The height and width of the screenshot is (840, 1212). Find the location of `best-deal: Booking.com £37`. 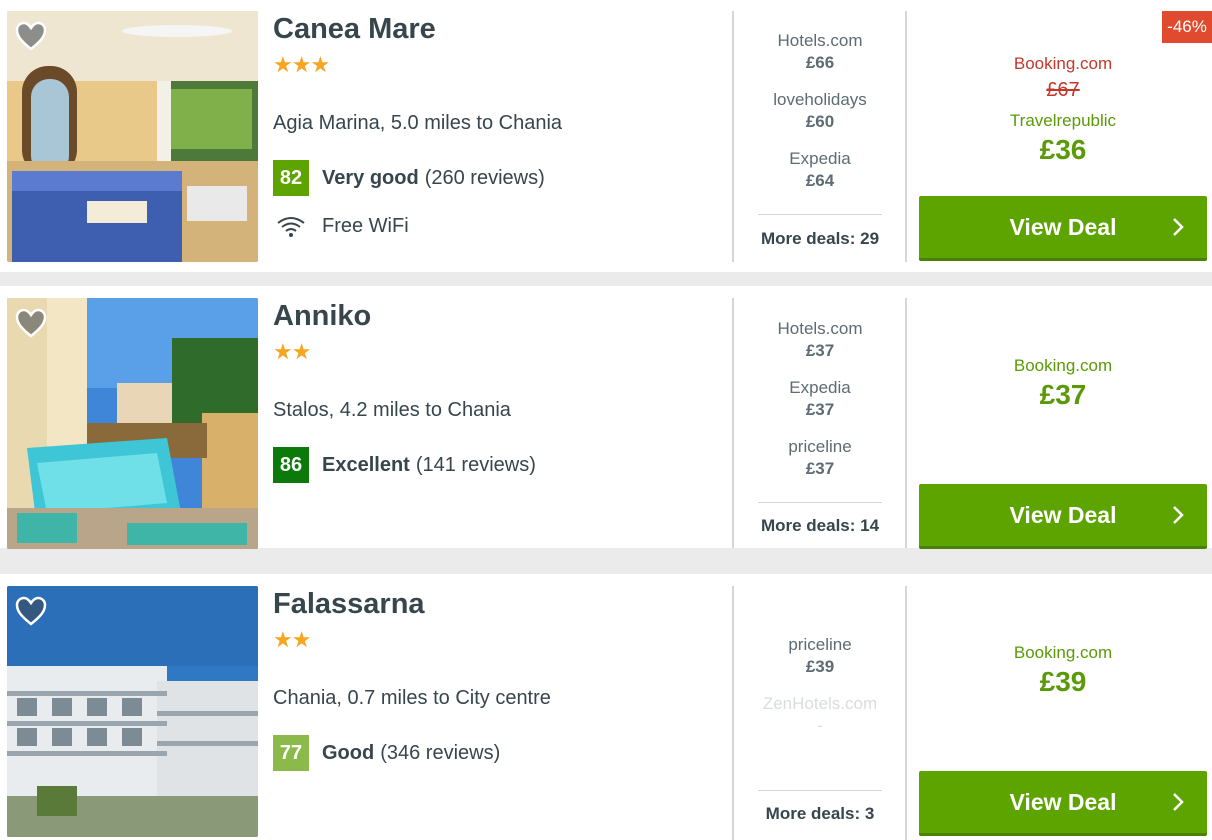

best-deal: Booking.com £37 is located at coordinates (1063, 383).